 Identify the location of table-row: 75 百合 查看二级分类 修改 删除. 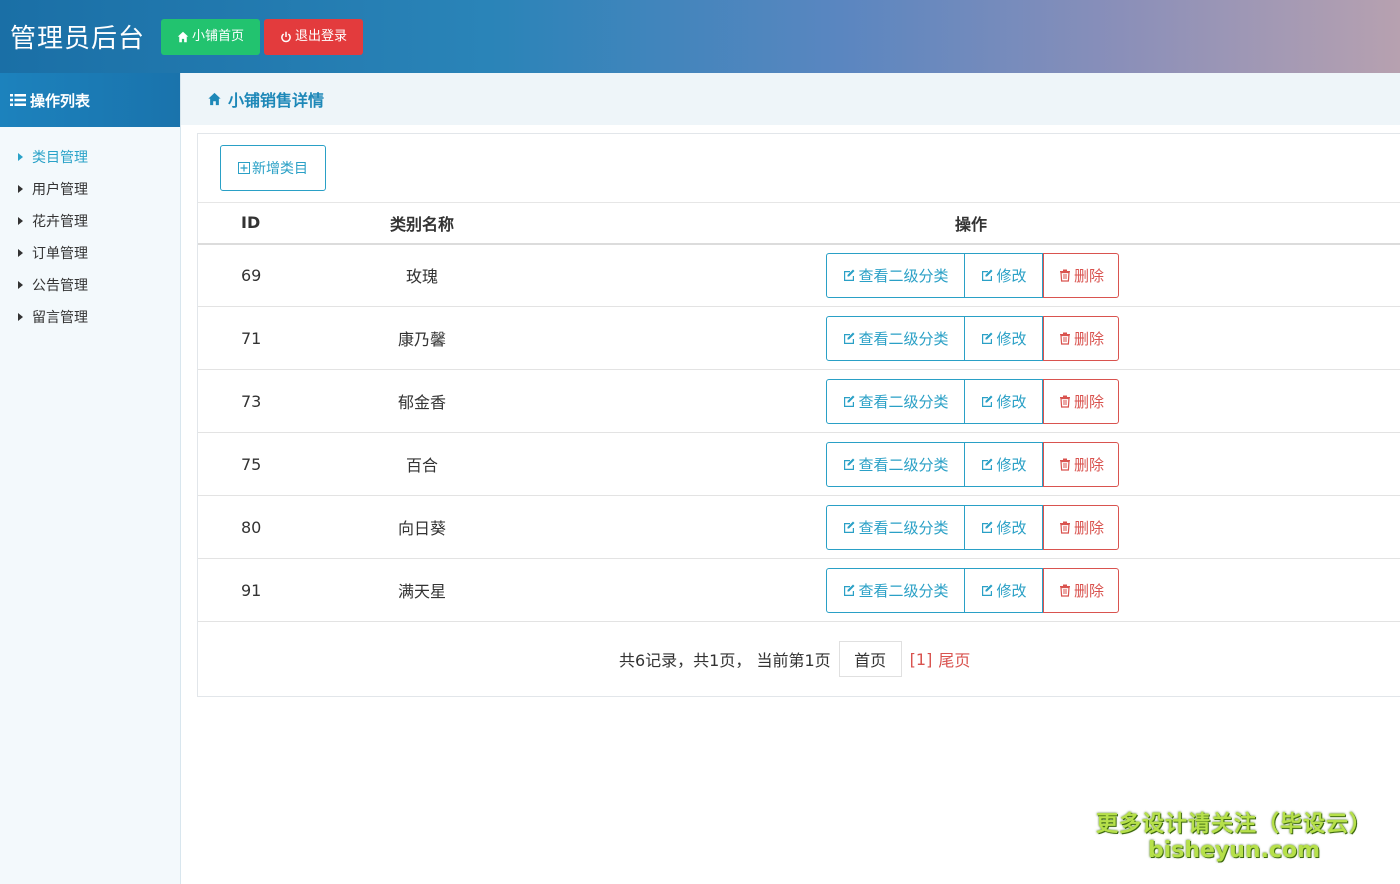
(799, 464).